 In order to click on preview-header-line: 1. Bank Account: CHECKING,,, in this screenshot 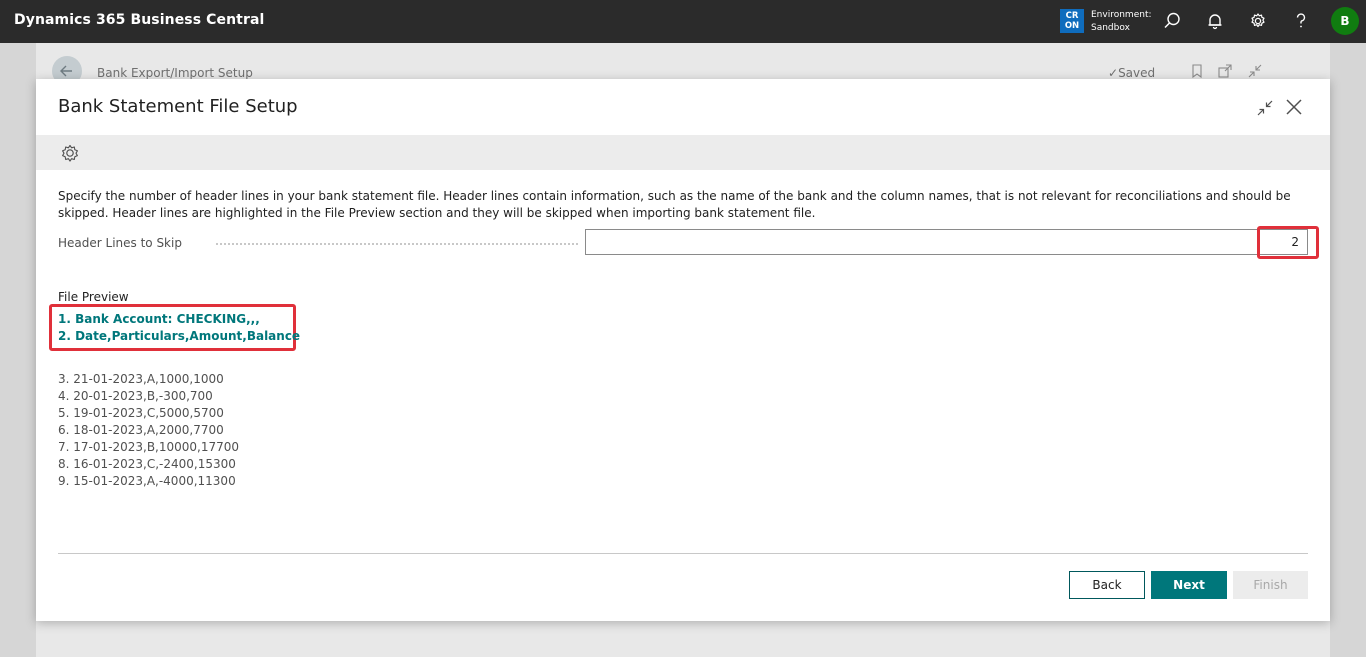, I will do `click(159, 319)`.